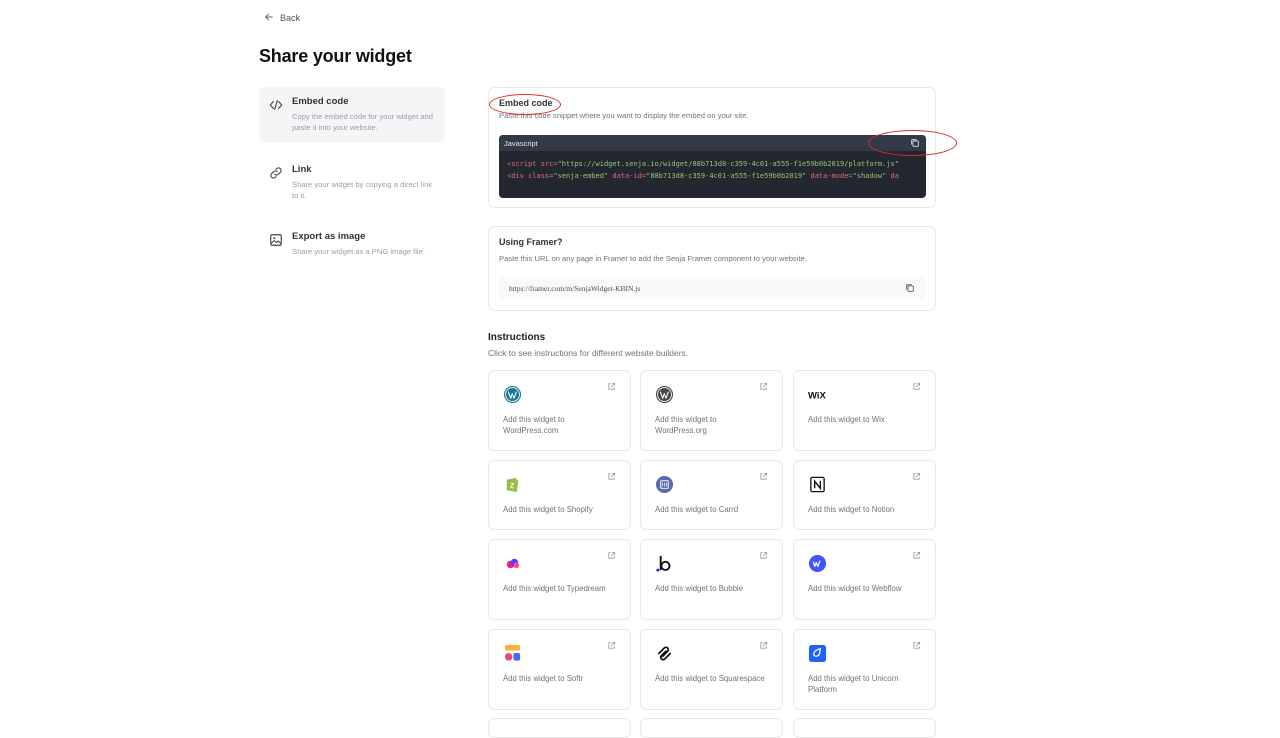 The width and height of the screenshot is (1280, 738). I want to click on code-token: src=, so click(547, 164).